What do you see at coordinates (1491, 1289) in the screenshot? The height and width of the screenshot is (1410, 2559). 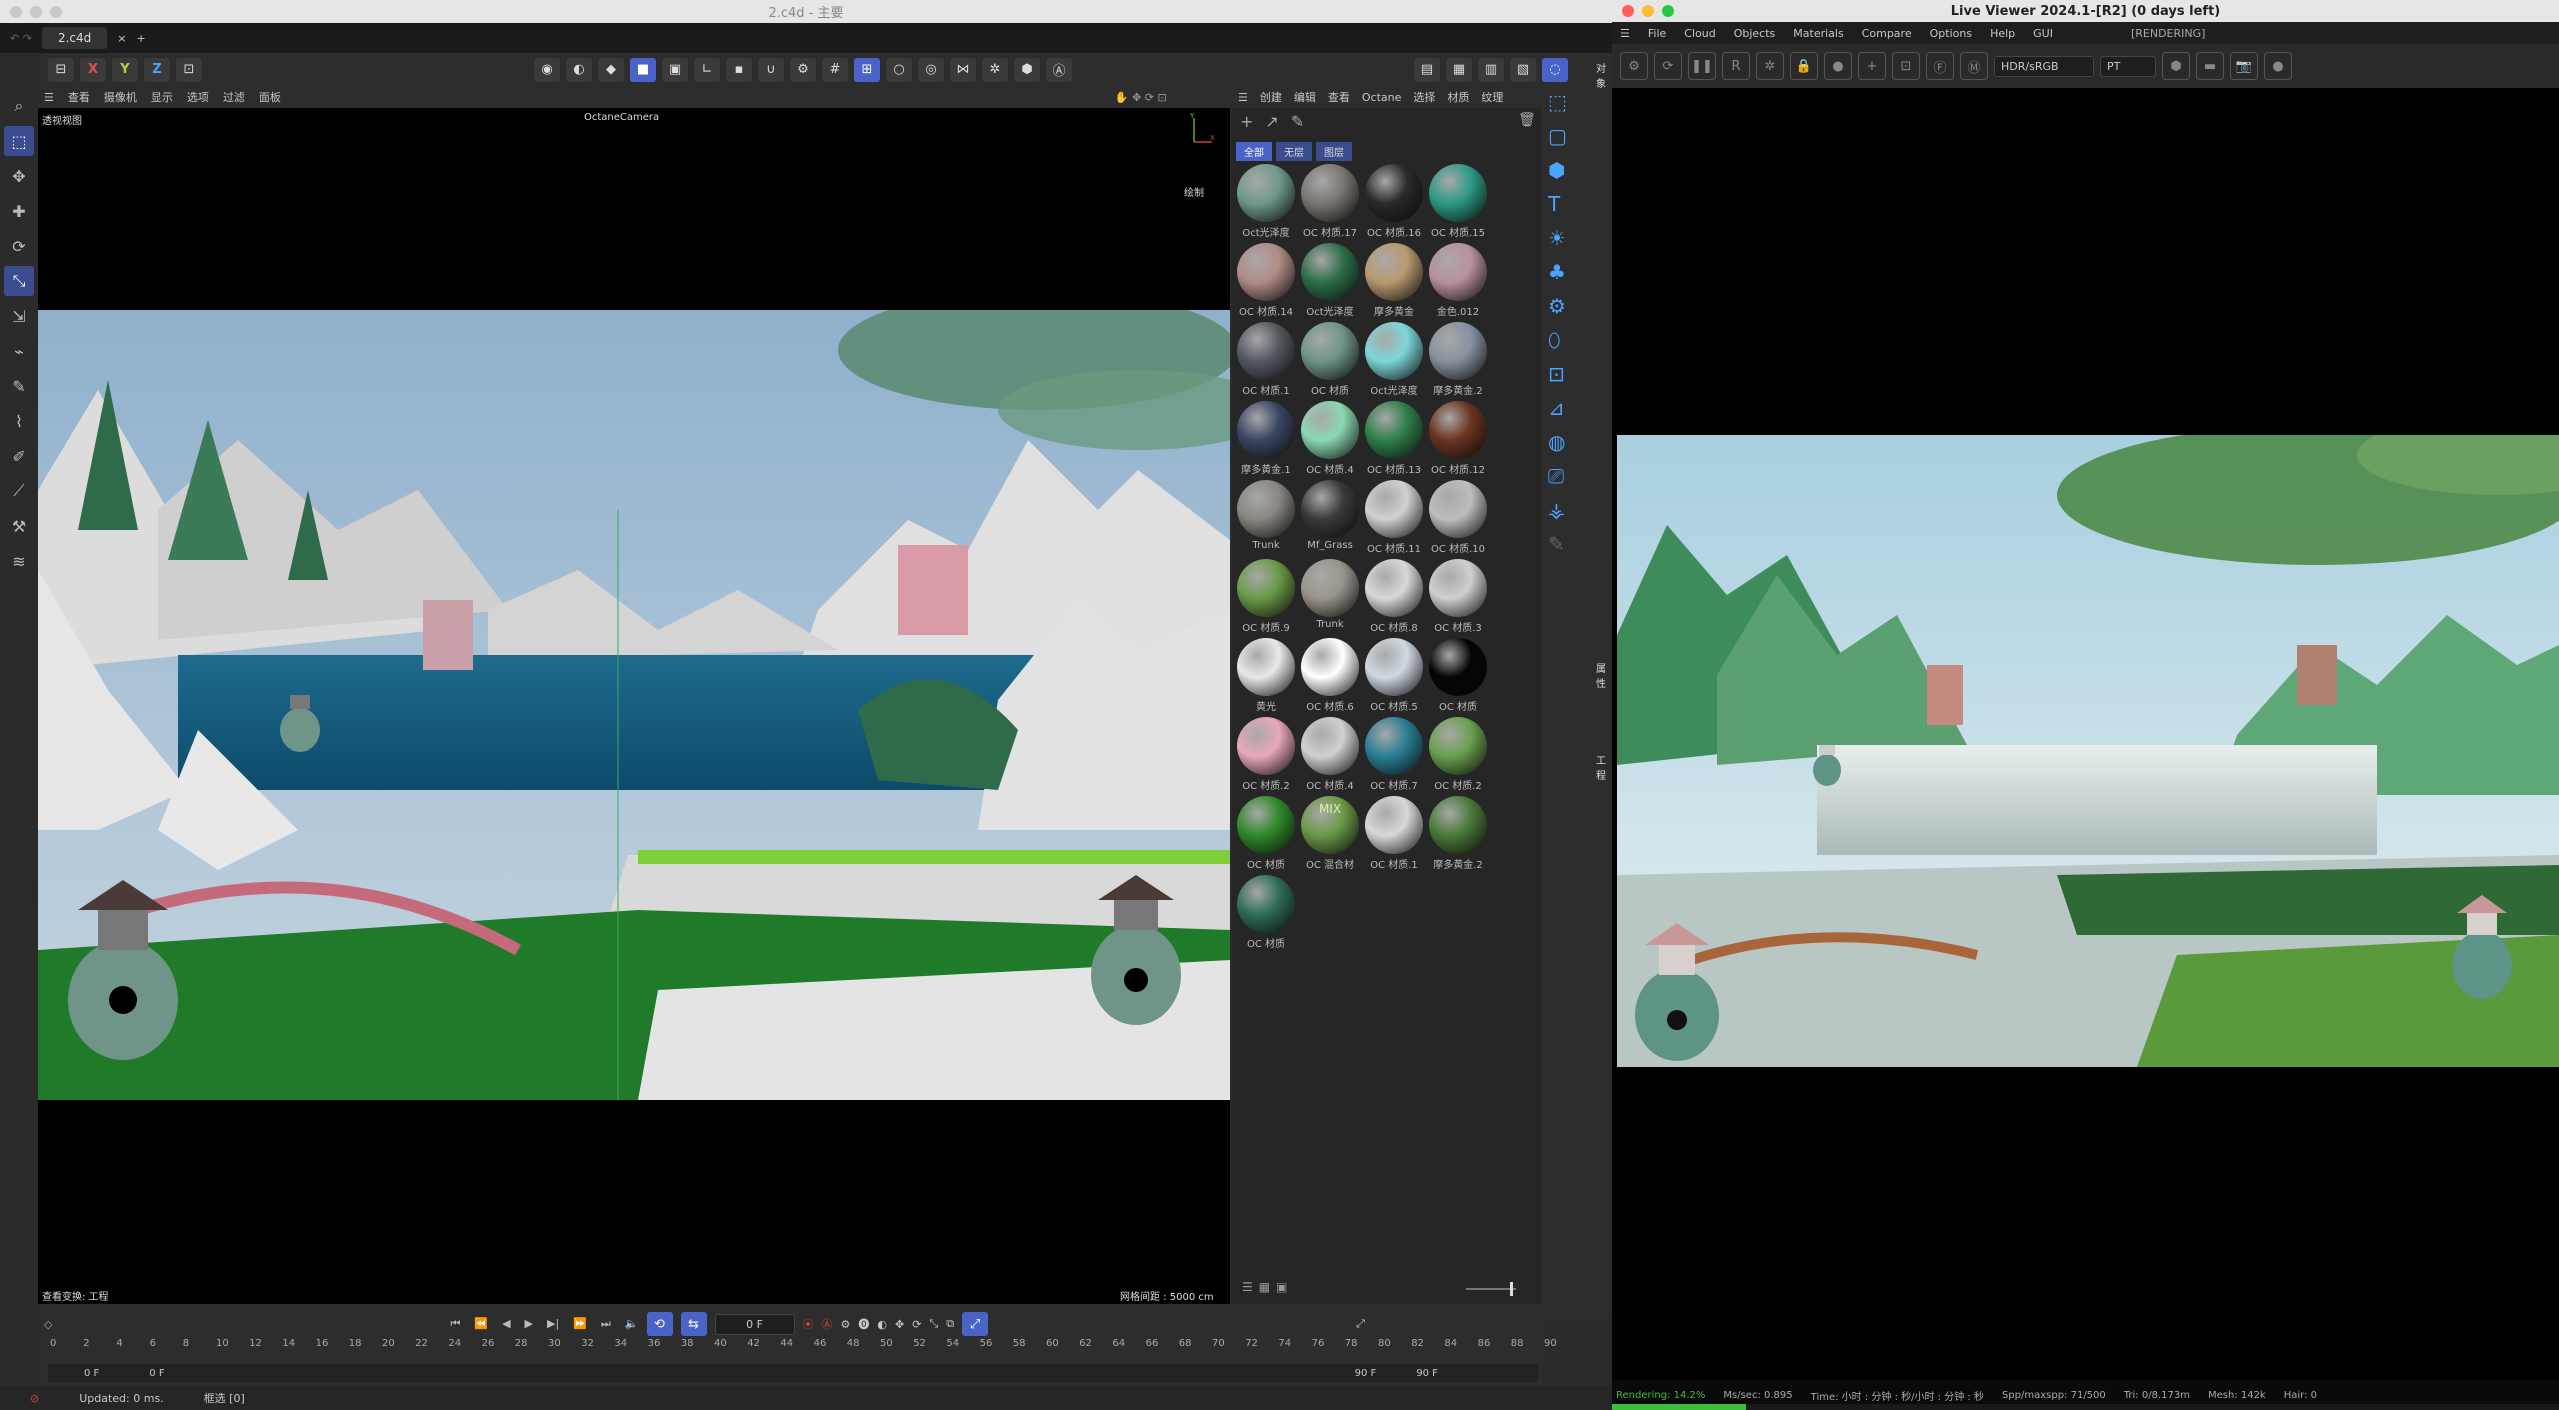 I see `thumbnail-size-slider` at bounding box center [1491, 1289].